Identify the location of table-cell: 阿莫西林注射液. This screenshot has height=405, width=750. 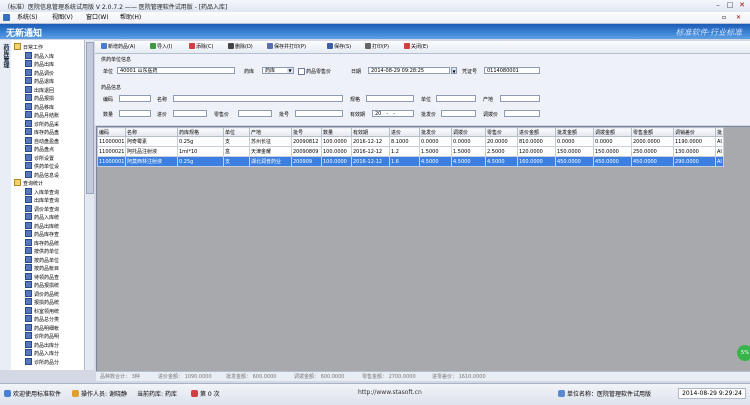
(151, 161).